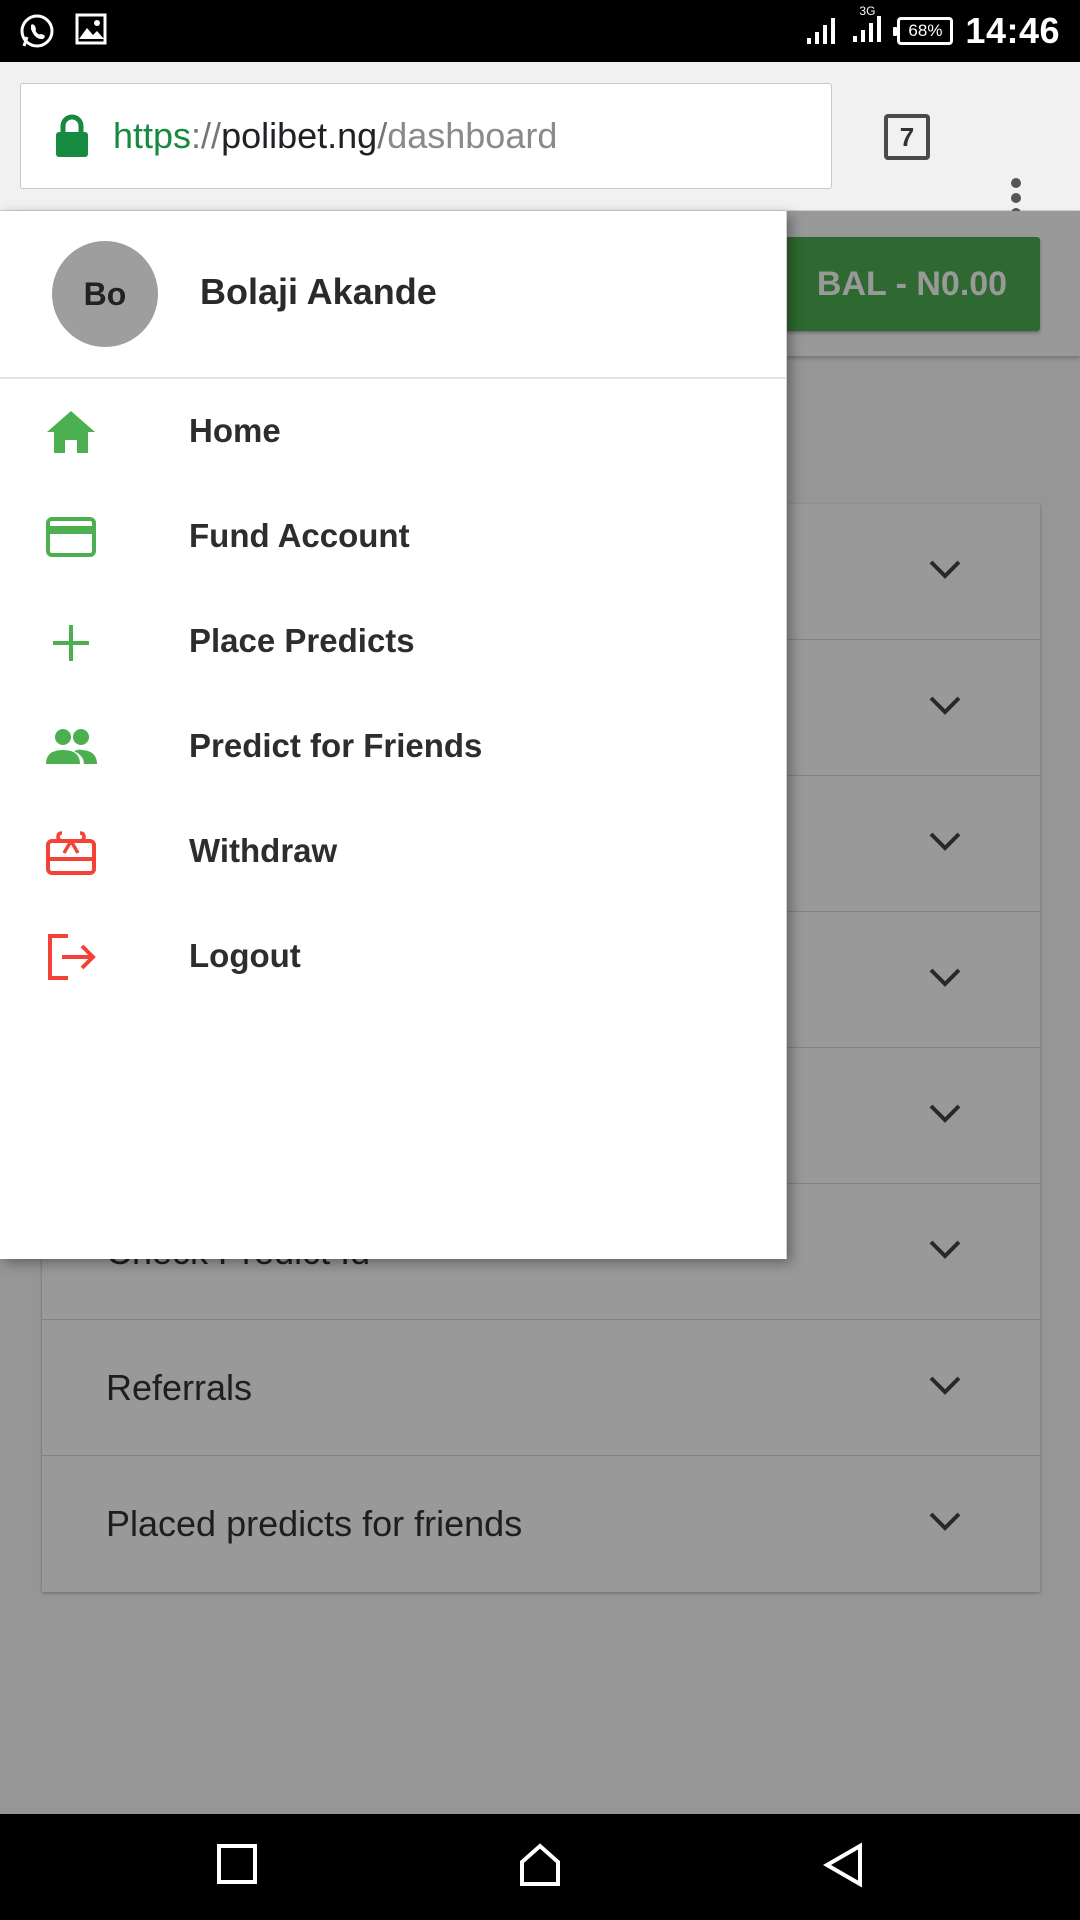  I want to click on url-path: dashboard, so click(472, 135).